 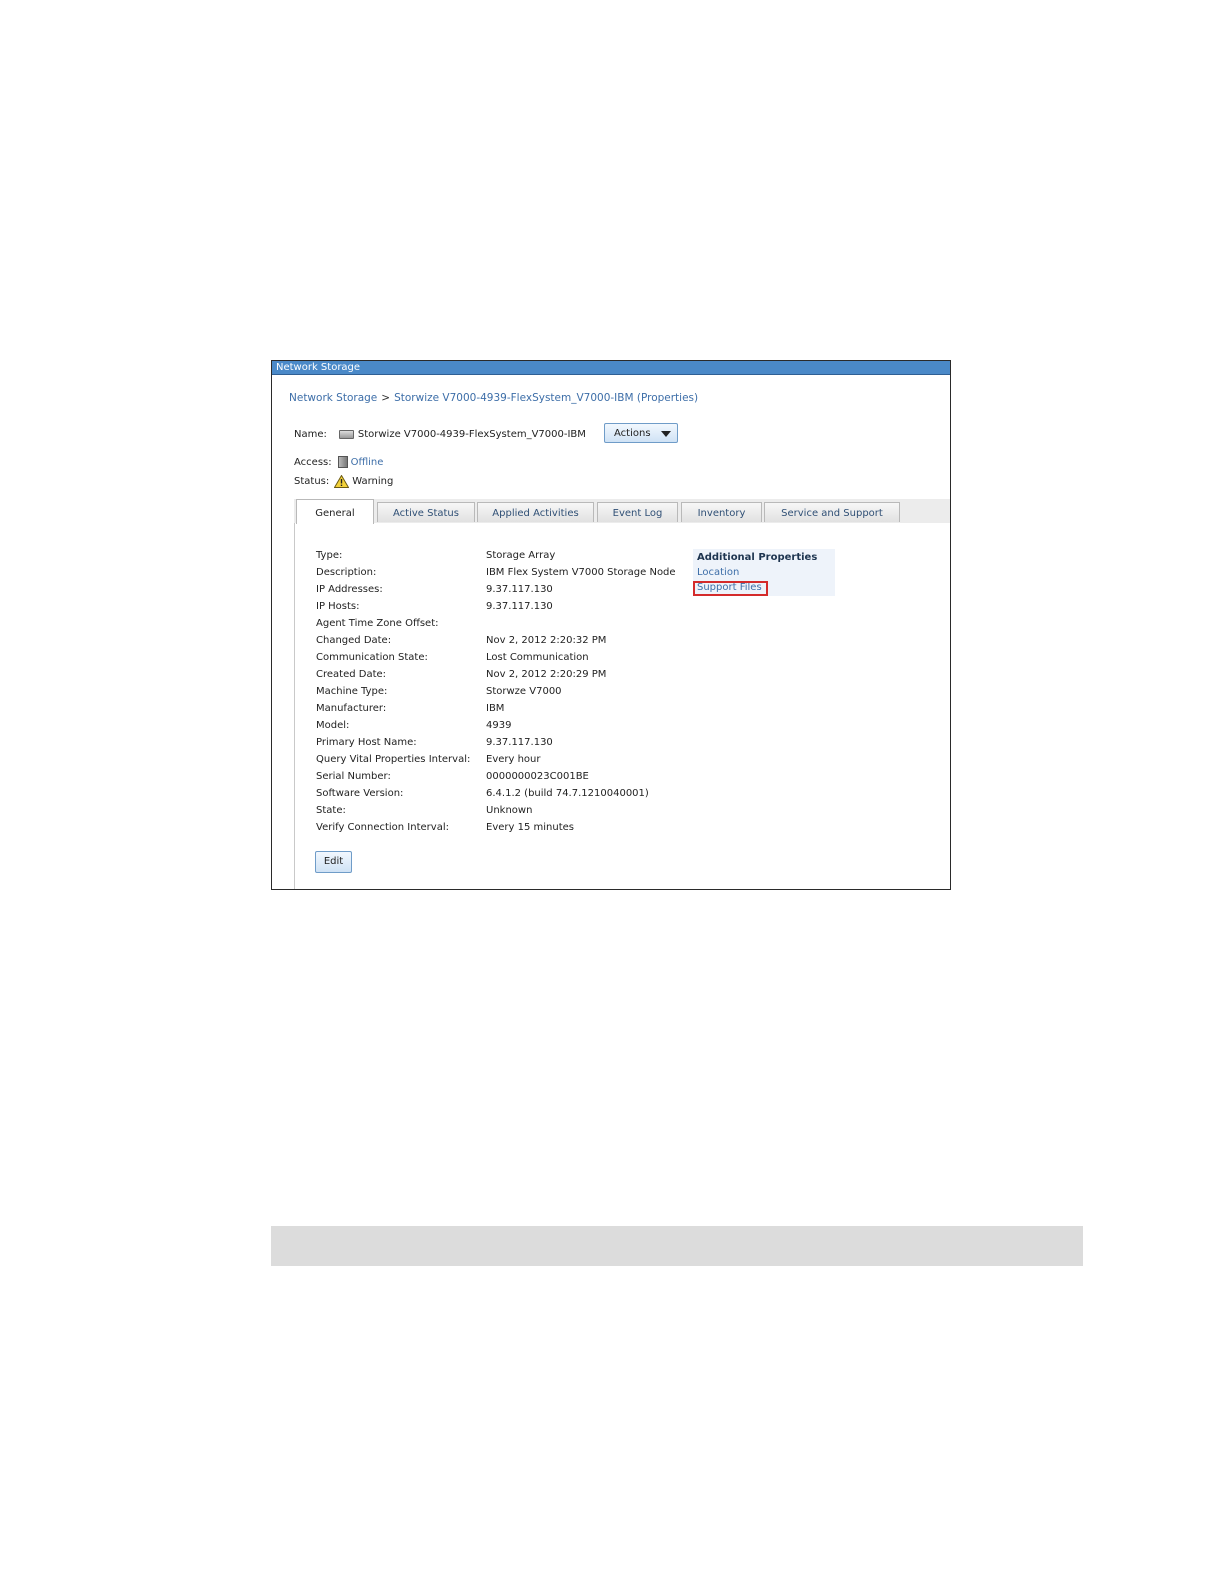 What do you see at coordinates (718, 572) in the screenshot?
I see `location-link: Location` at bounding box center [718, 572].